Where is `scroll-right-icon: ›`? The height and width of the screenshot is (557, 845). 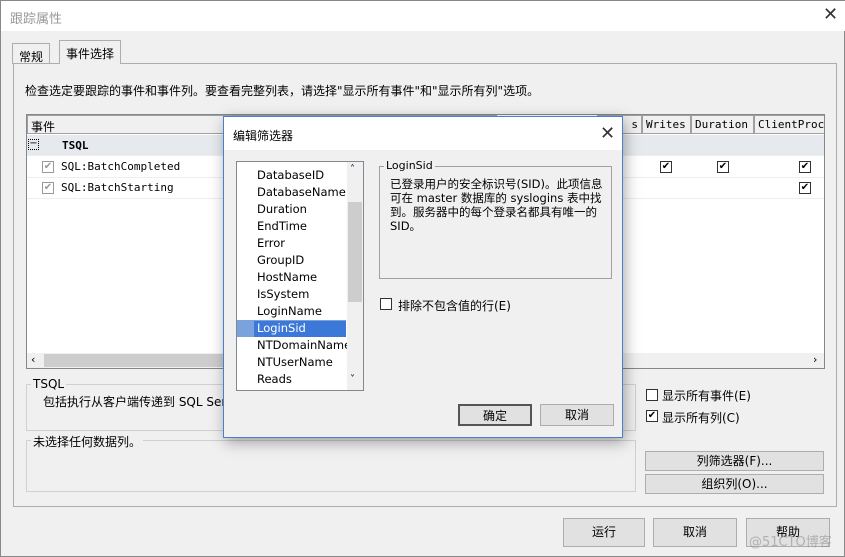
scroll-right-icon: › is located at coordinates (815, 359).